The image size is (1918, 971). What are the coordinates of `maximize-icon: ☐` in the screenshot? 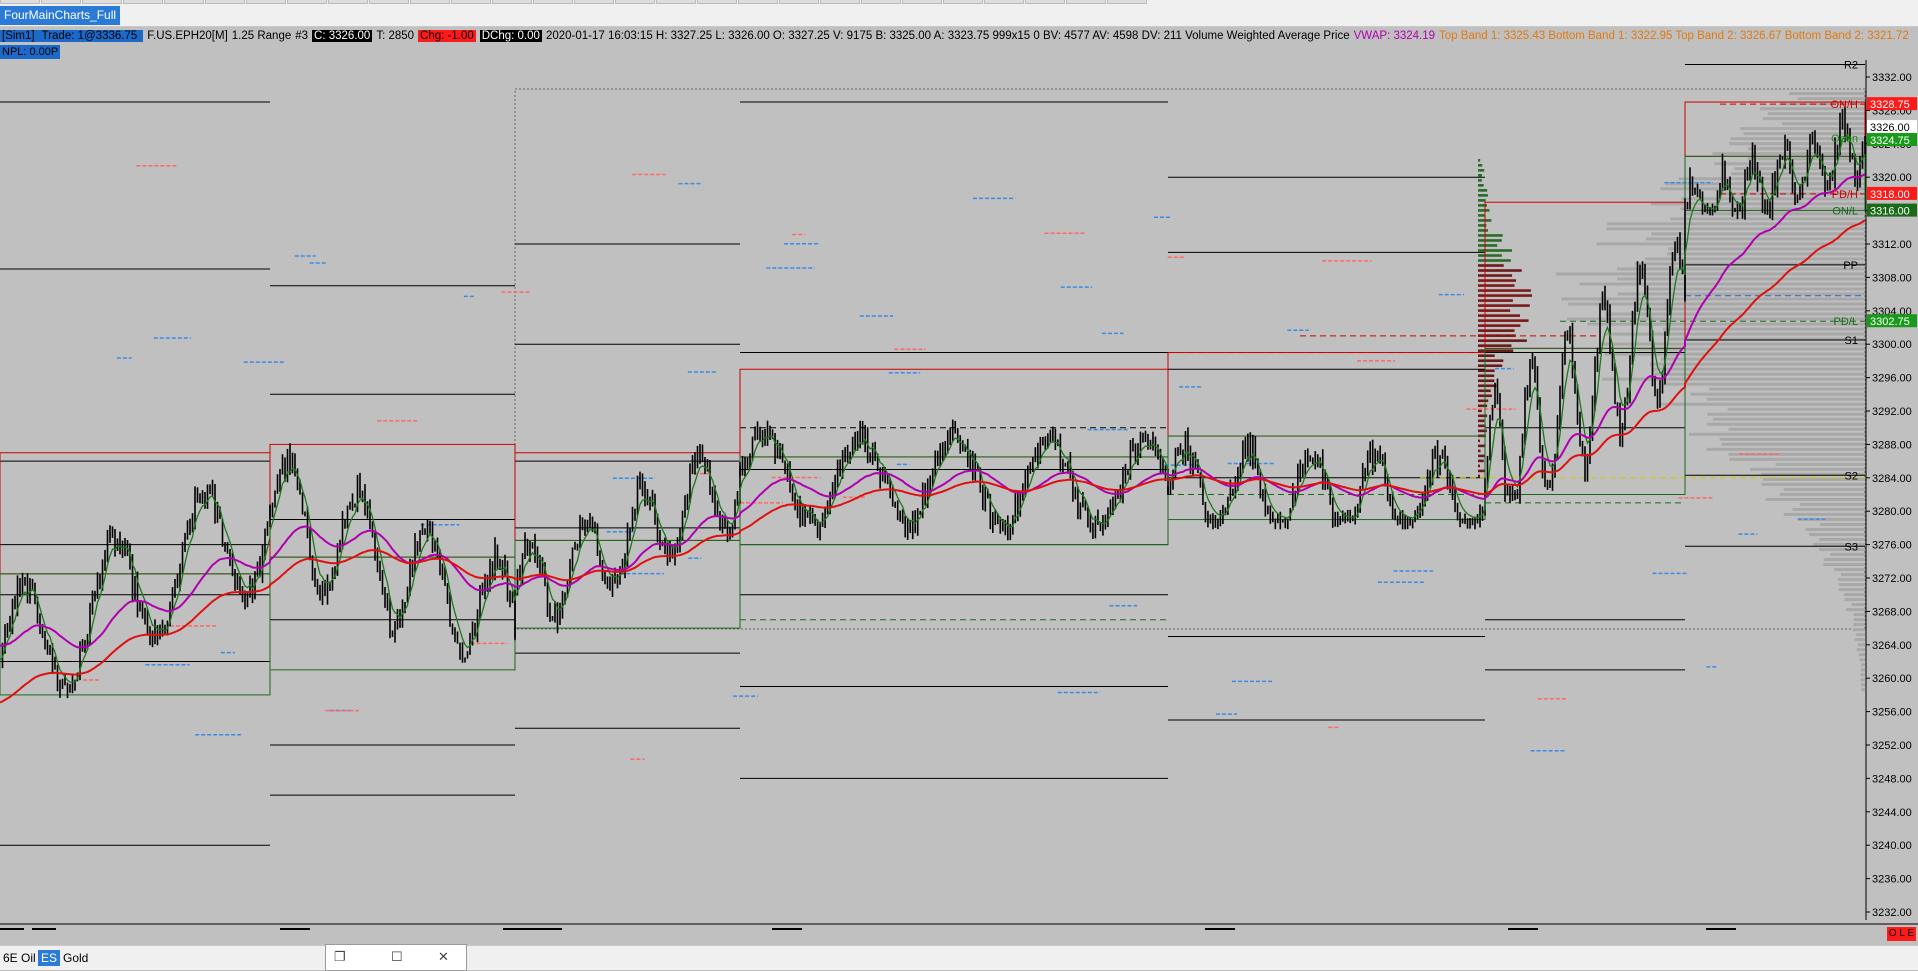 It's located at (397, 957).